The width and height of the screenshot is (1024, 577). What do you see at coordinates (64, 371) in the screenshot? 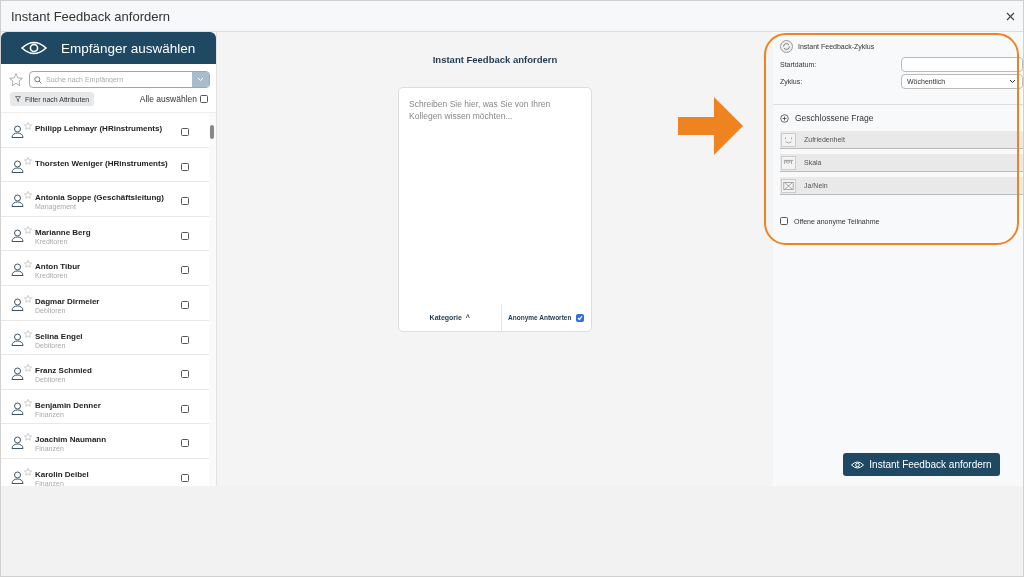
I see `recipient-name: Franz Schmied` at bounding box center [64, 371].